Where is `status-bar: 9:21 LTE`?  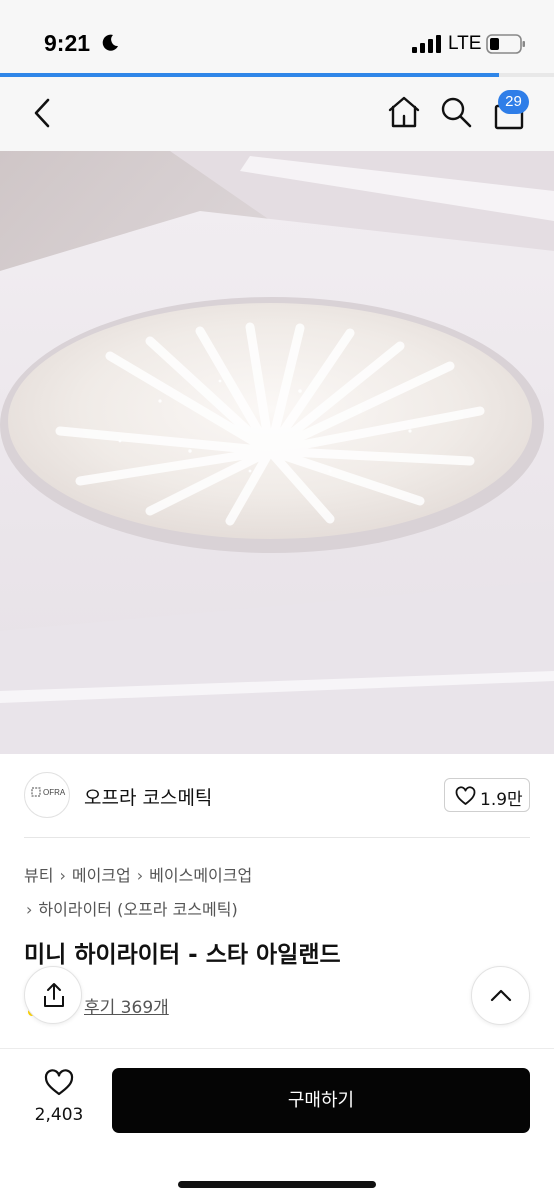
status-bar: 9:21 LTE is located at coordinates (277, 37).